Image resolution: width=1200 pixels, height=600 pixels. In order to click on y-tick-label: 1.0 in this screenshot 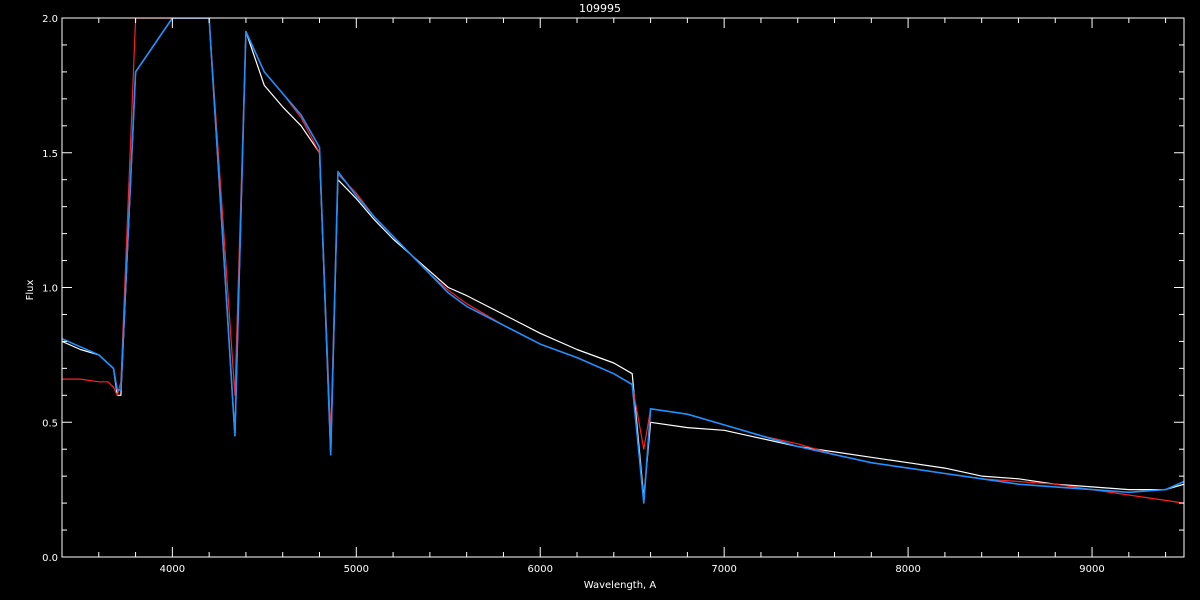, I will do `click(50, 289)`.